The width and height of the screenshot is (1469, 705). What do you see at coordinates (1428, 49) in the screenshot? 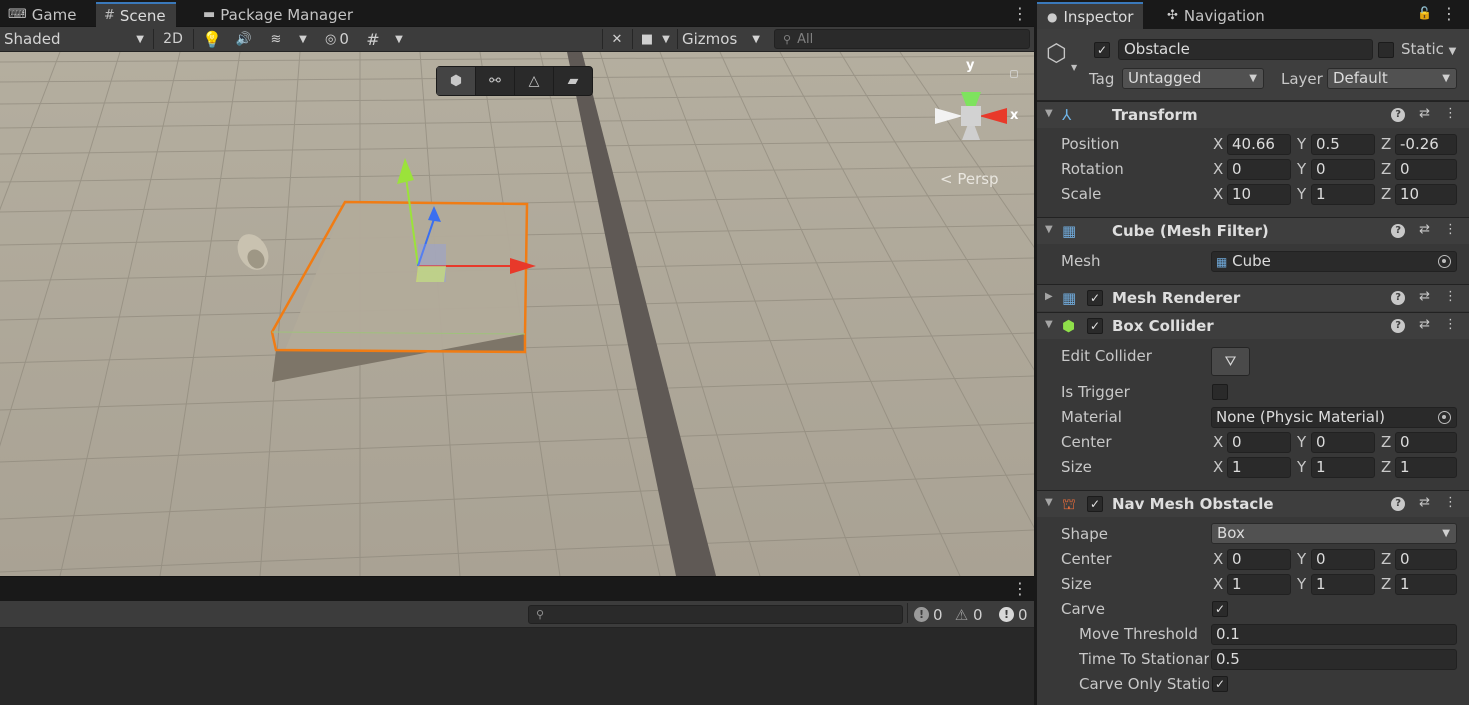
I see `static-dropdown: Static ▼` at bounding box center [1428, 49].